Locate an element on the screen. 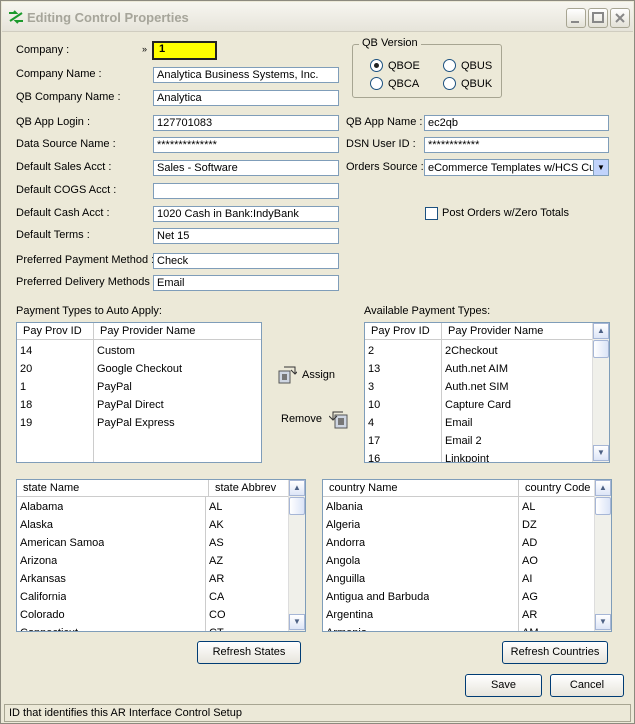  radio-selected-icon is located at coordinates (376, 65).